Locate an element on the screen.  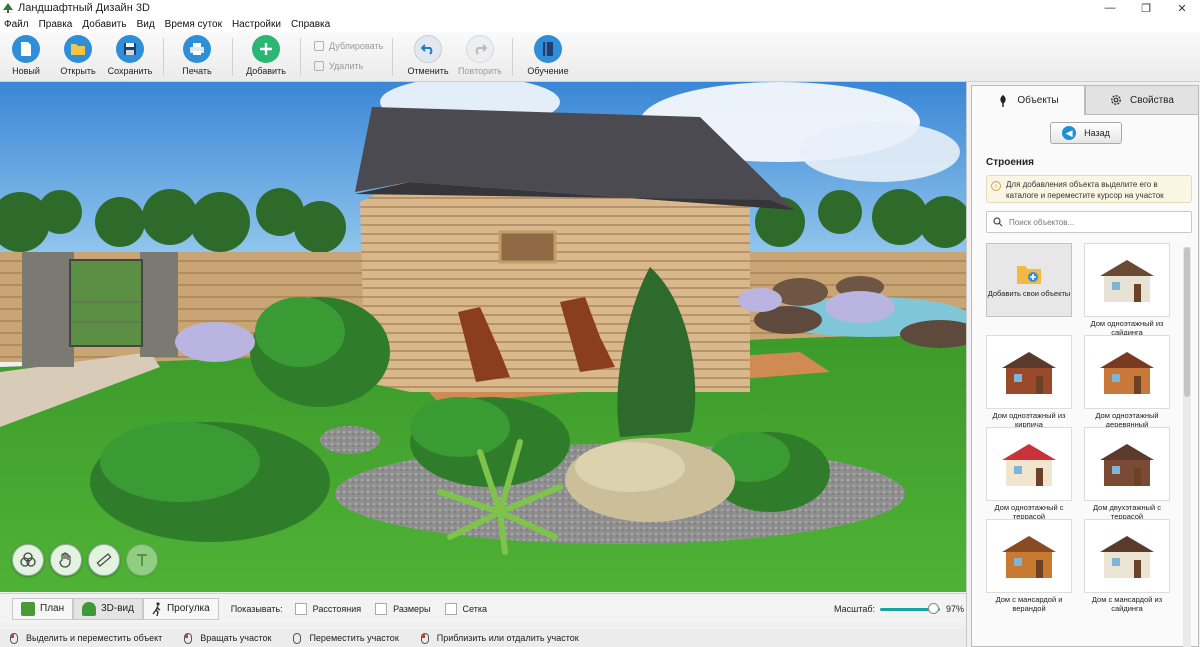
add-own-objects-card: Добавить свои объекты is located at coordinates (1029, 280).